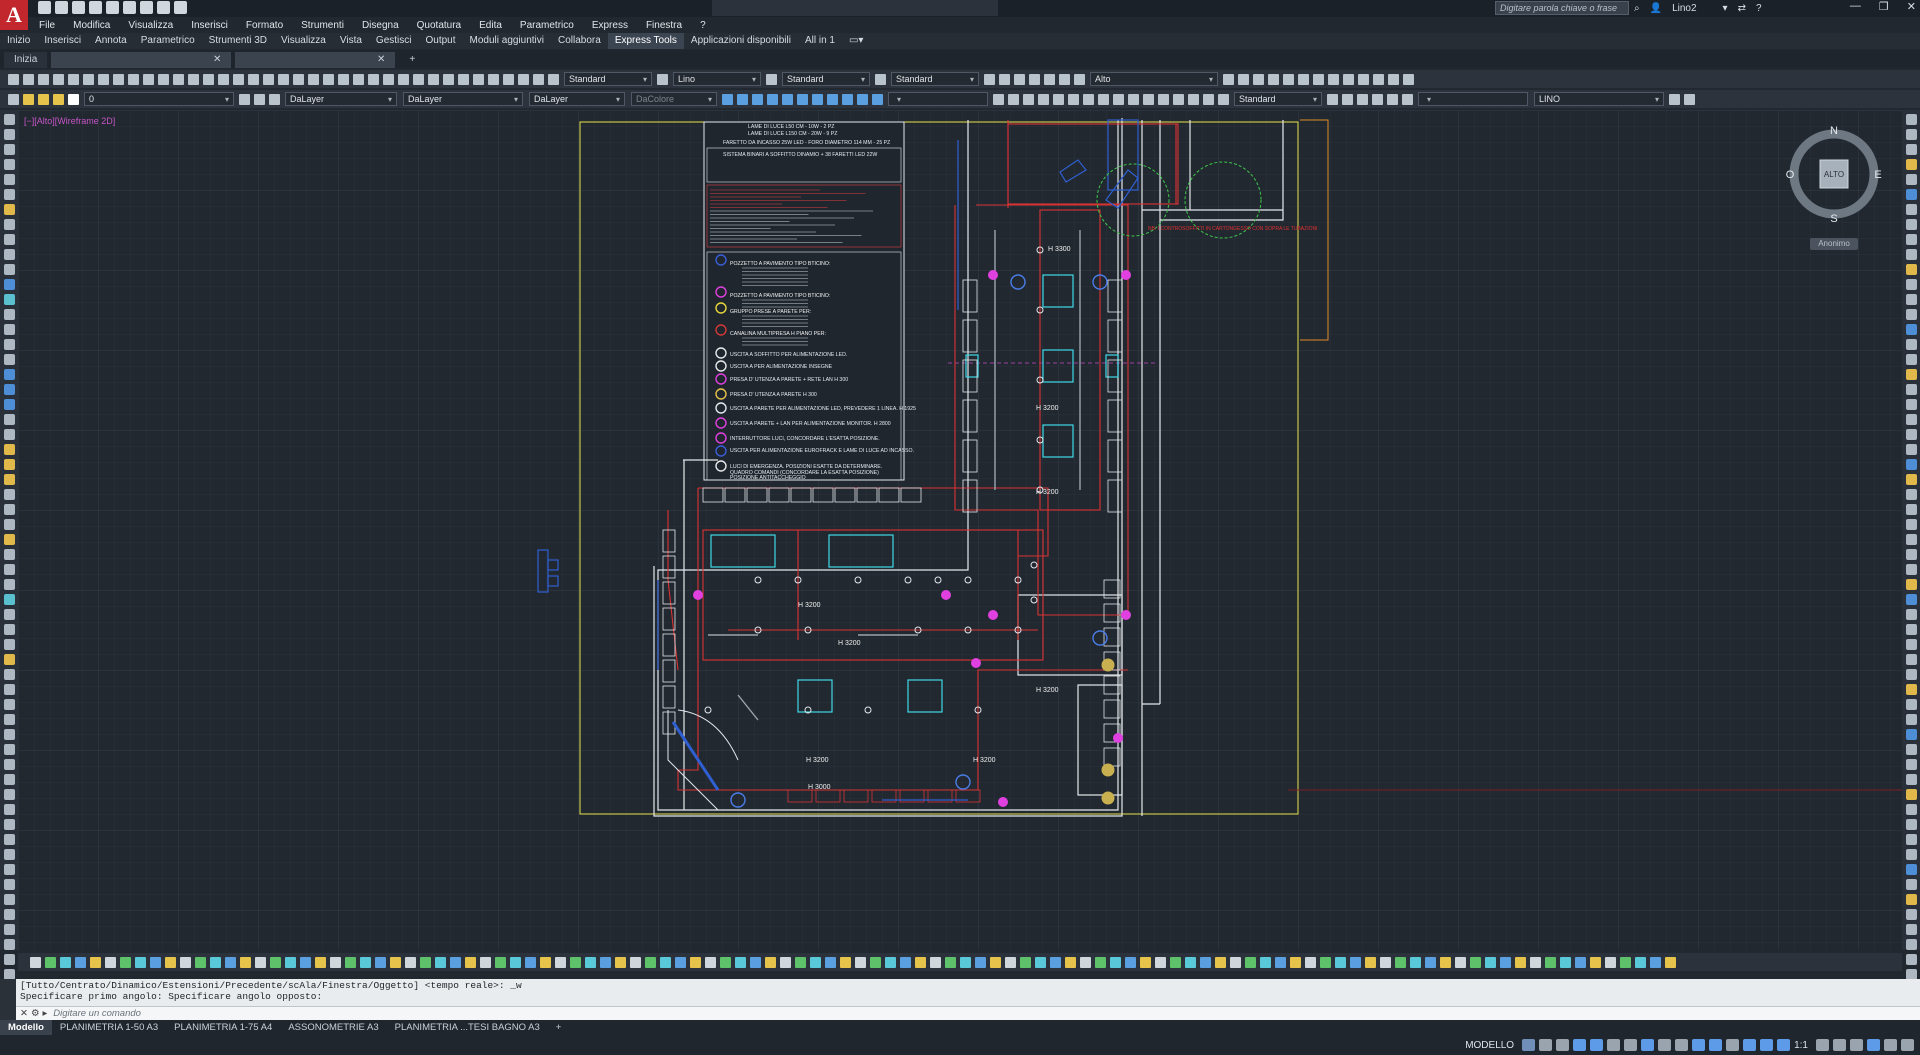 The image size is (1920, 1055). I want to click on color-swatch-icon, so click(73, 99).